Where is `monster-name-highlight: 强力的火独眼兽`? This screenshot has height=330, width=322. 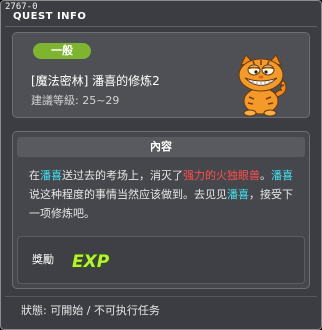 monster-name-highlight: 强力的火独眼兽 is located at coordinates (221, 175).